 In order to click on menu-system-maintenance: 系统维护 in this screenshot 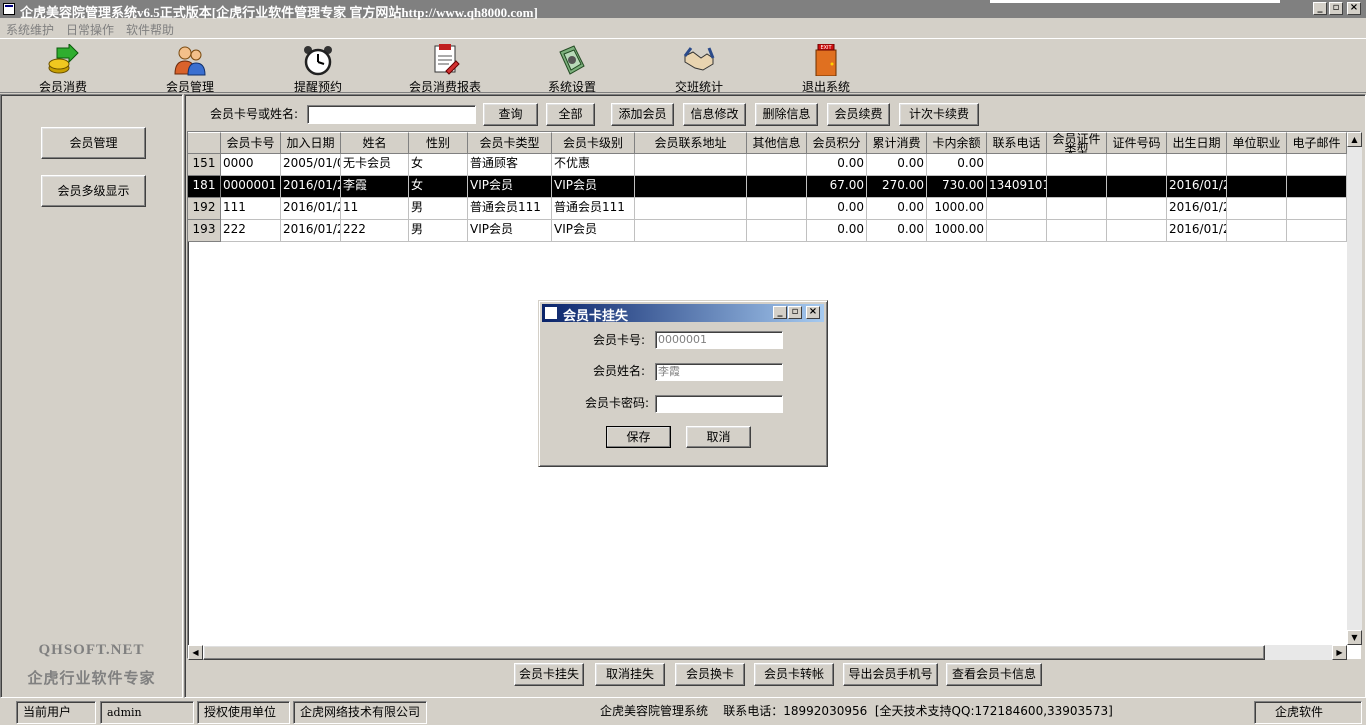, I will do `click(30, 29)`.